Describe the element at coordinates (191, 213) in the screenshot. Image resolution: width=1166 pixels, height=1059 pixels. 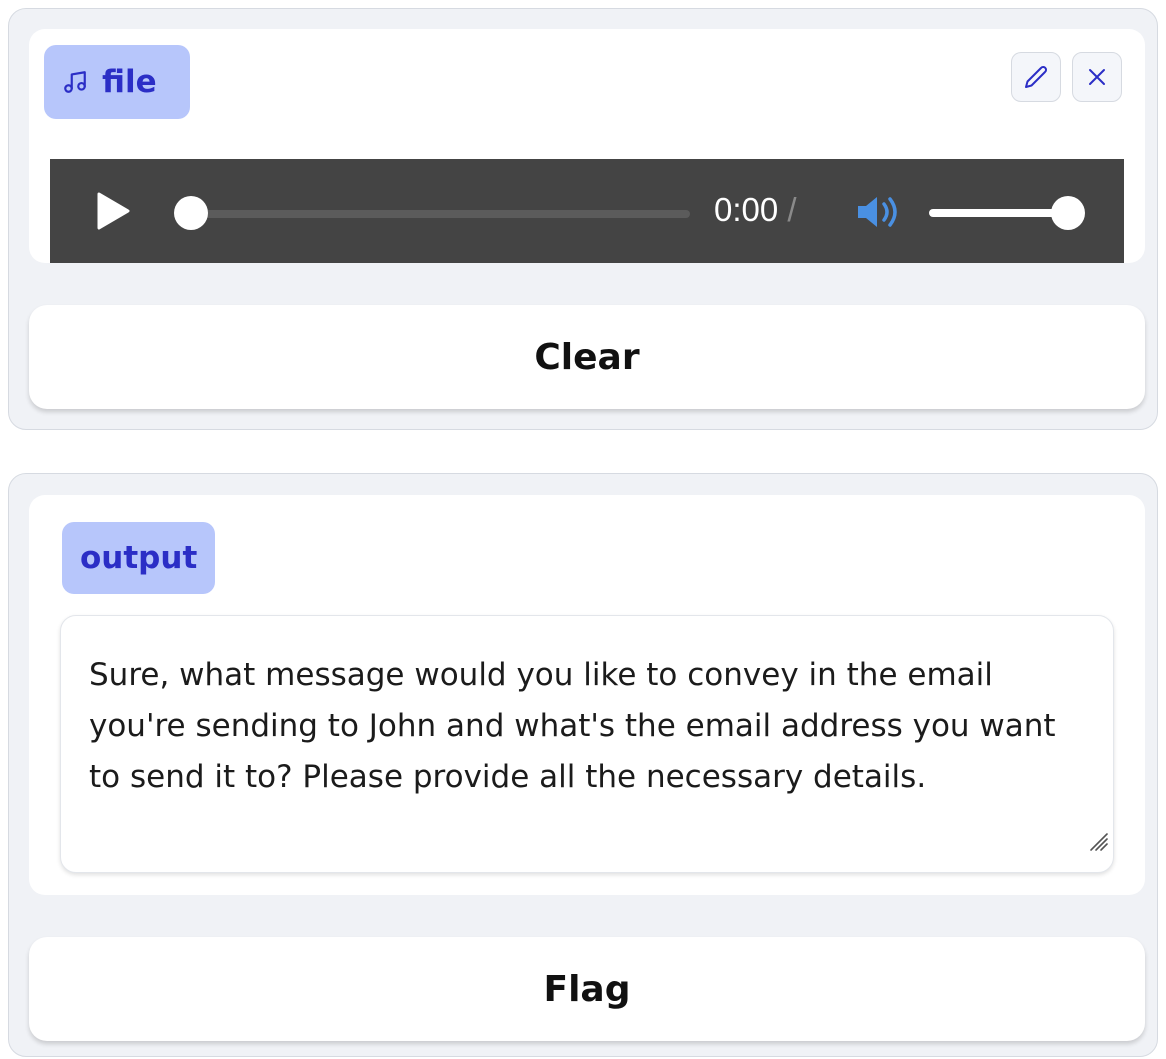
I see `seek-thumb` at that location.